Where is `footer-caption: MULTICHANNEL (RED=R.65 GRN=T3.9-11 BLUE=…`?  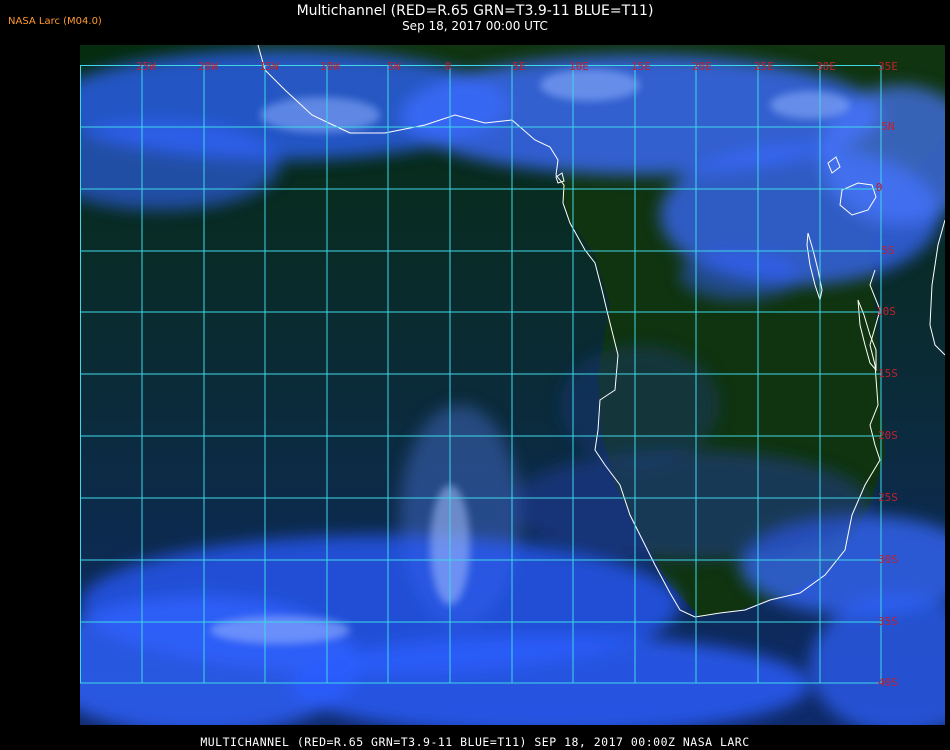 footer-caption: MULTICHANNEL (RED=R.65 GRN=T3.9-11 BLUE=… is located at coordinates (475, 742).